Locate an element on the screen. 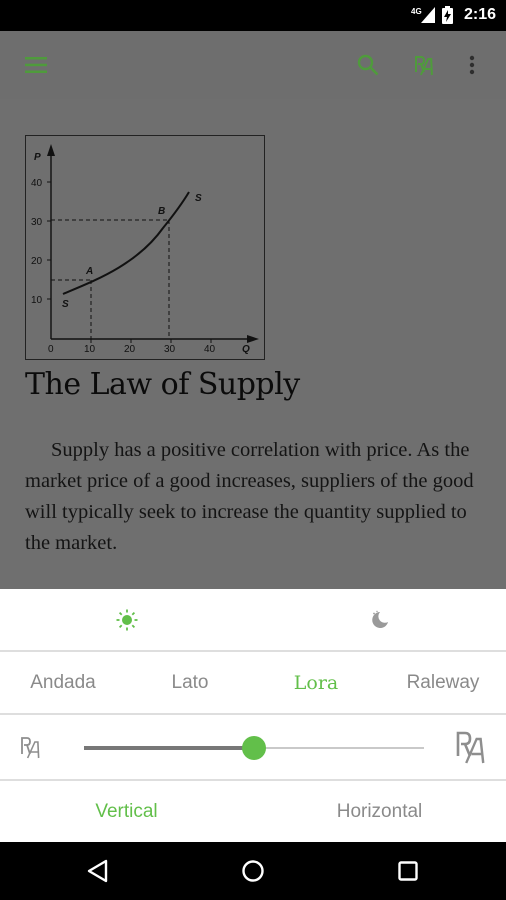 This screenshot has width=506, height=900. home-button is located at coordinates (253, 871).